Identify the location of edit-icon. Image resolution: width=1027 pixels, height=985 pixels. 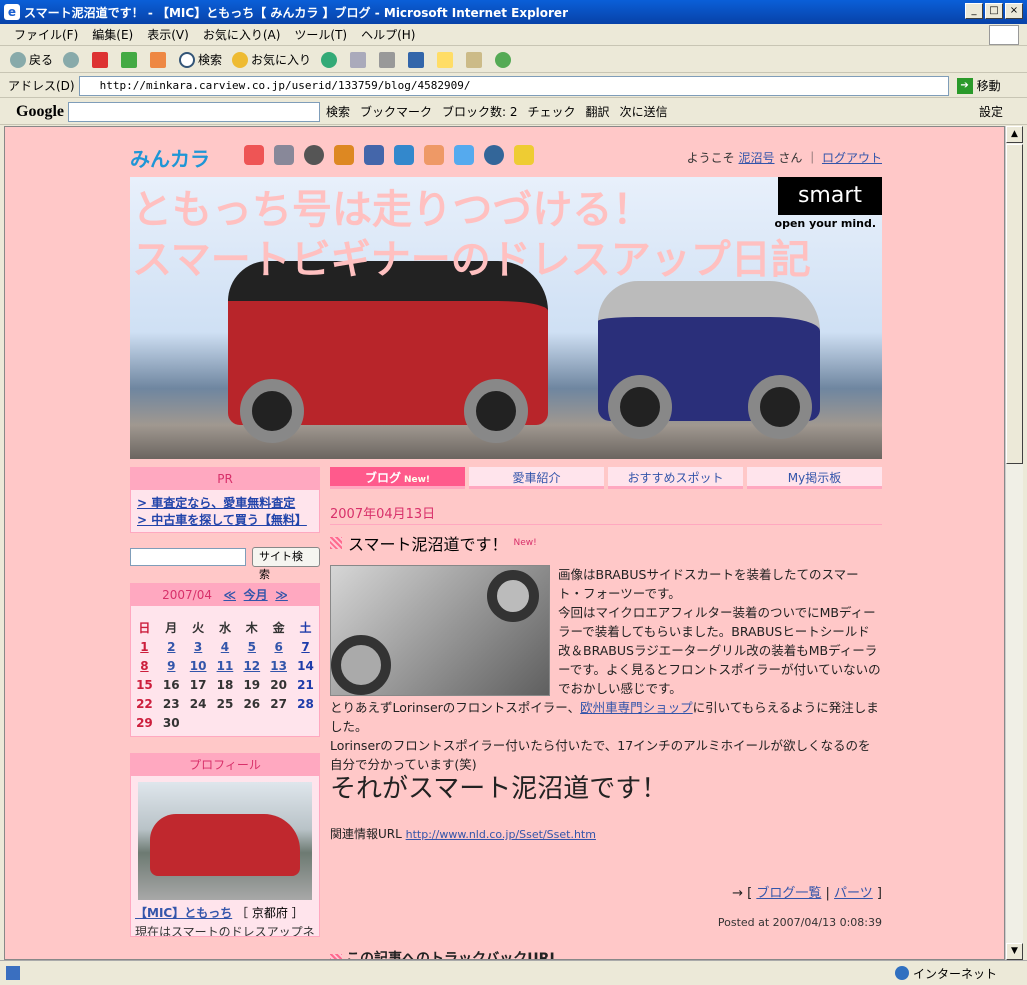
(416, 59).